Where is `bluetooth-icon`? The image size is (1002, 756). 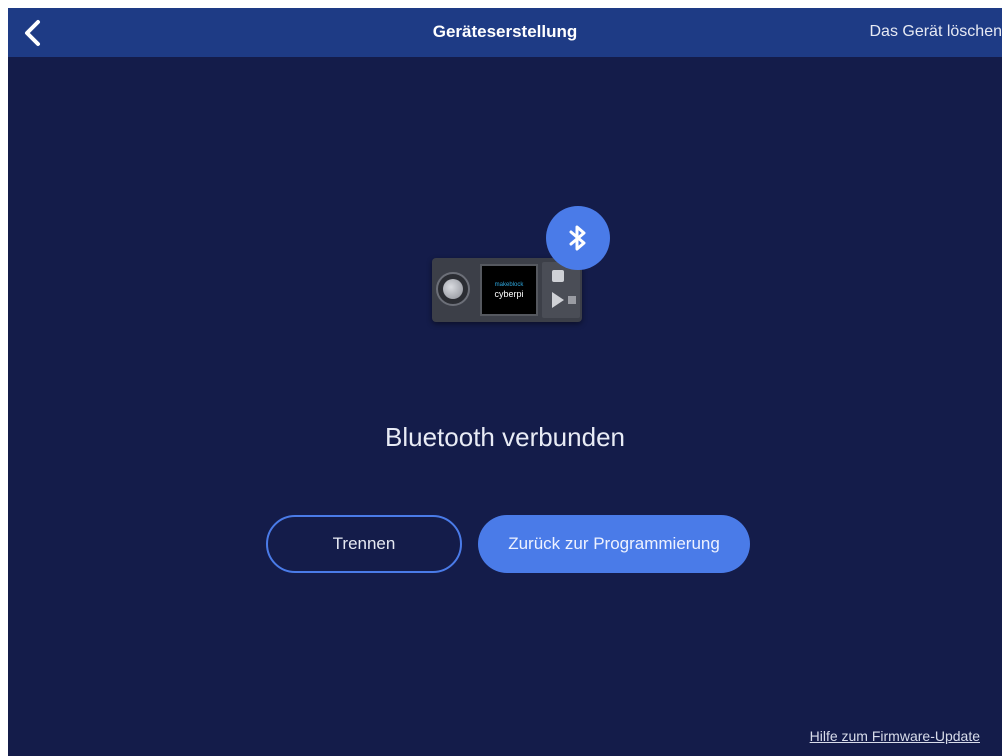
bluetooth-icon is located at coordinates (577, 238).